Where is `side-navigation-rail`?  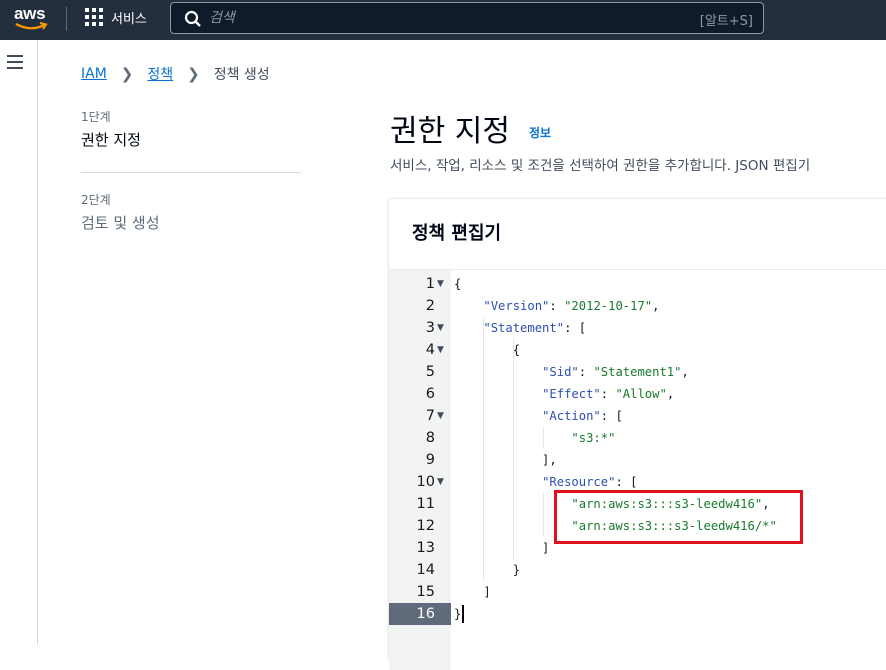
side-navigation-rail is located at coordinates (19, 342).